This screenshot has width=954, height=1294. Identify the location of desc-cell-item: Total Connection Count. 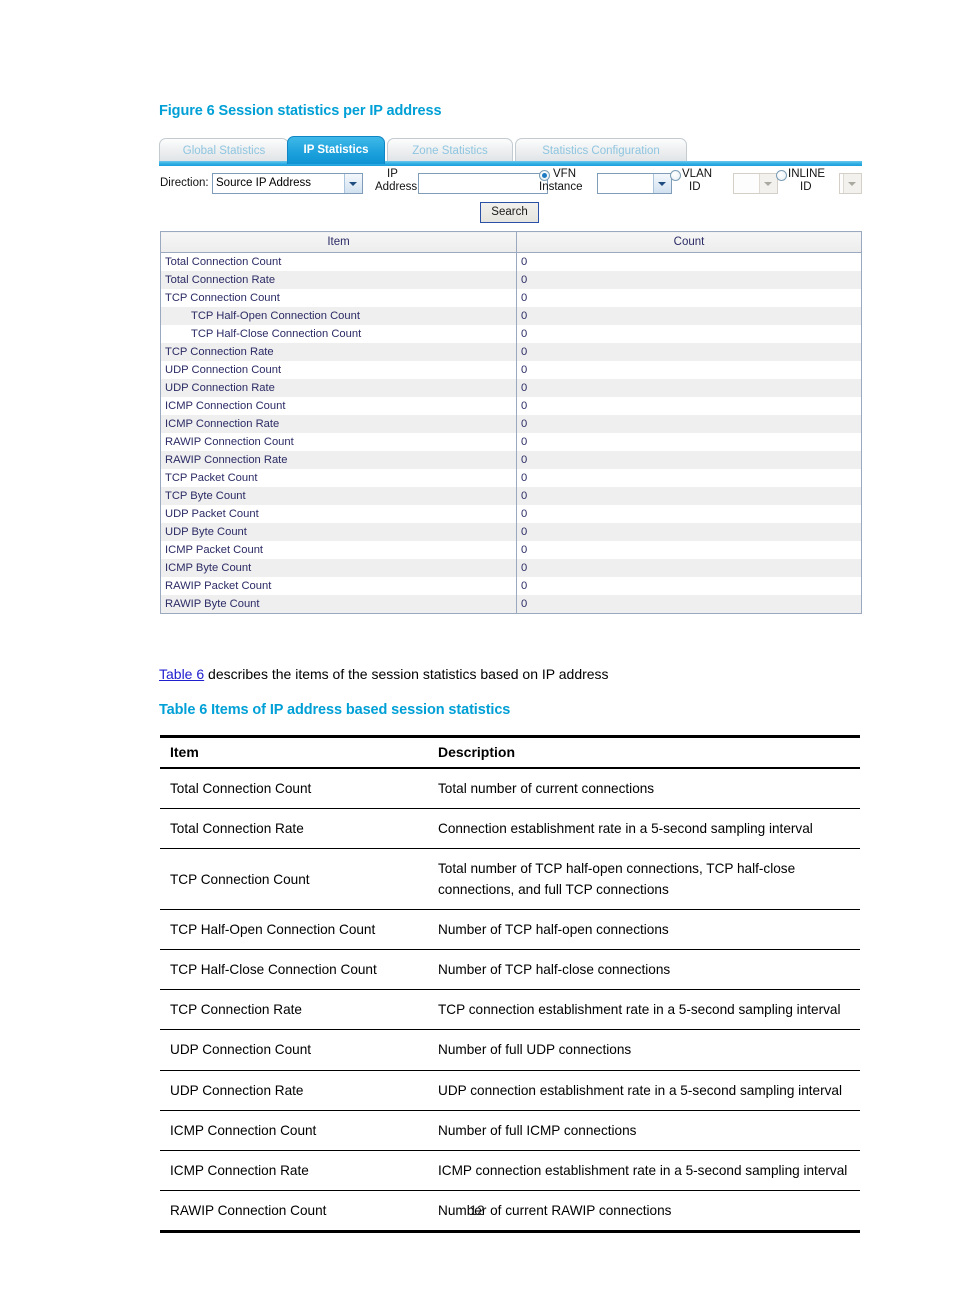
(294, 789).